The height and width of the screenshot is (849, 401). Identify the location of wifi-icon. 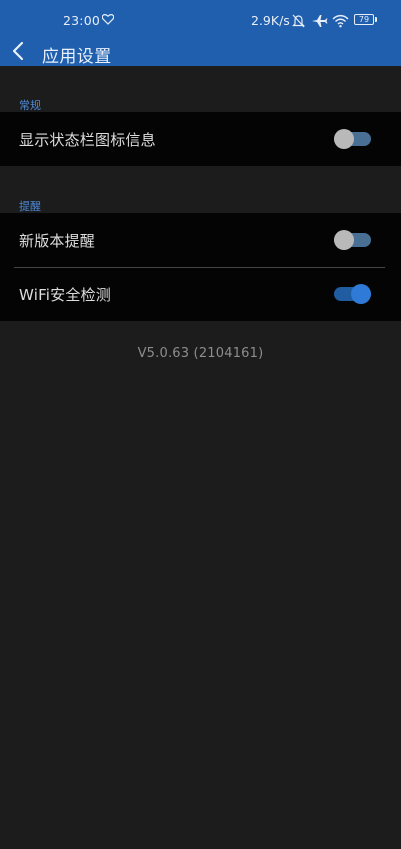
(340, 21).